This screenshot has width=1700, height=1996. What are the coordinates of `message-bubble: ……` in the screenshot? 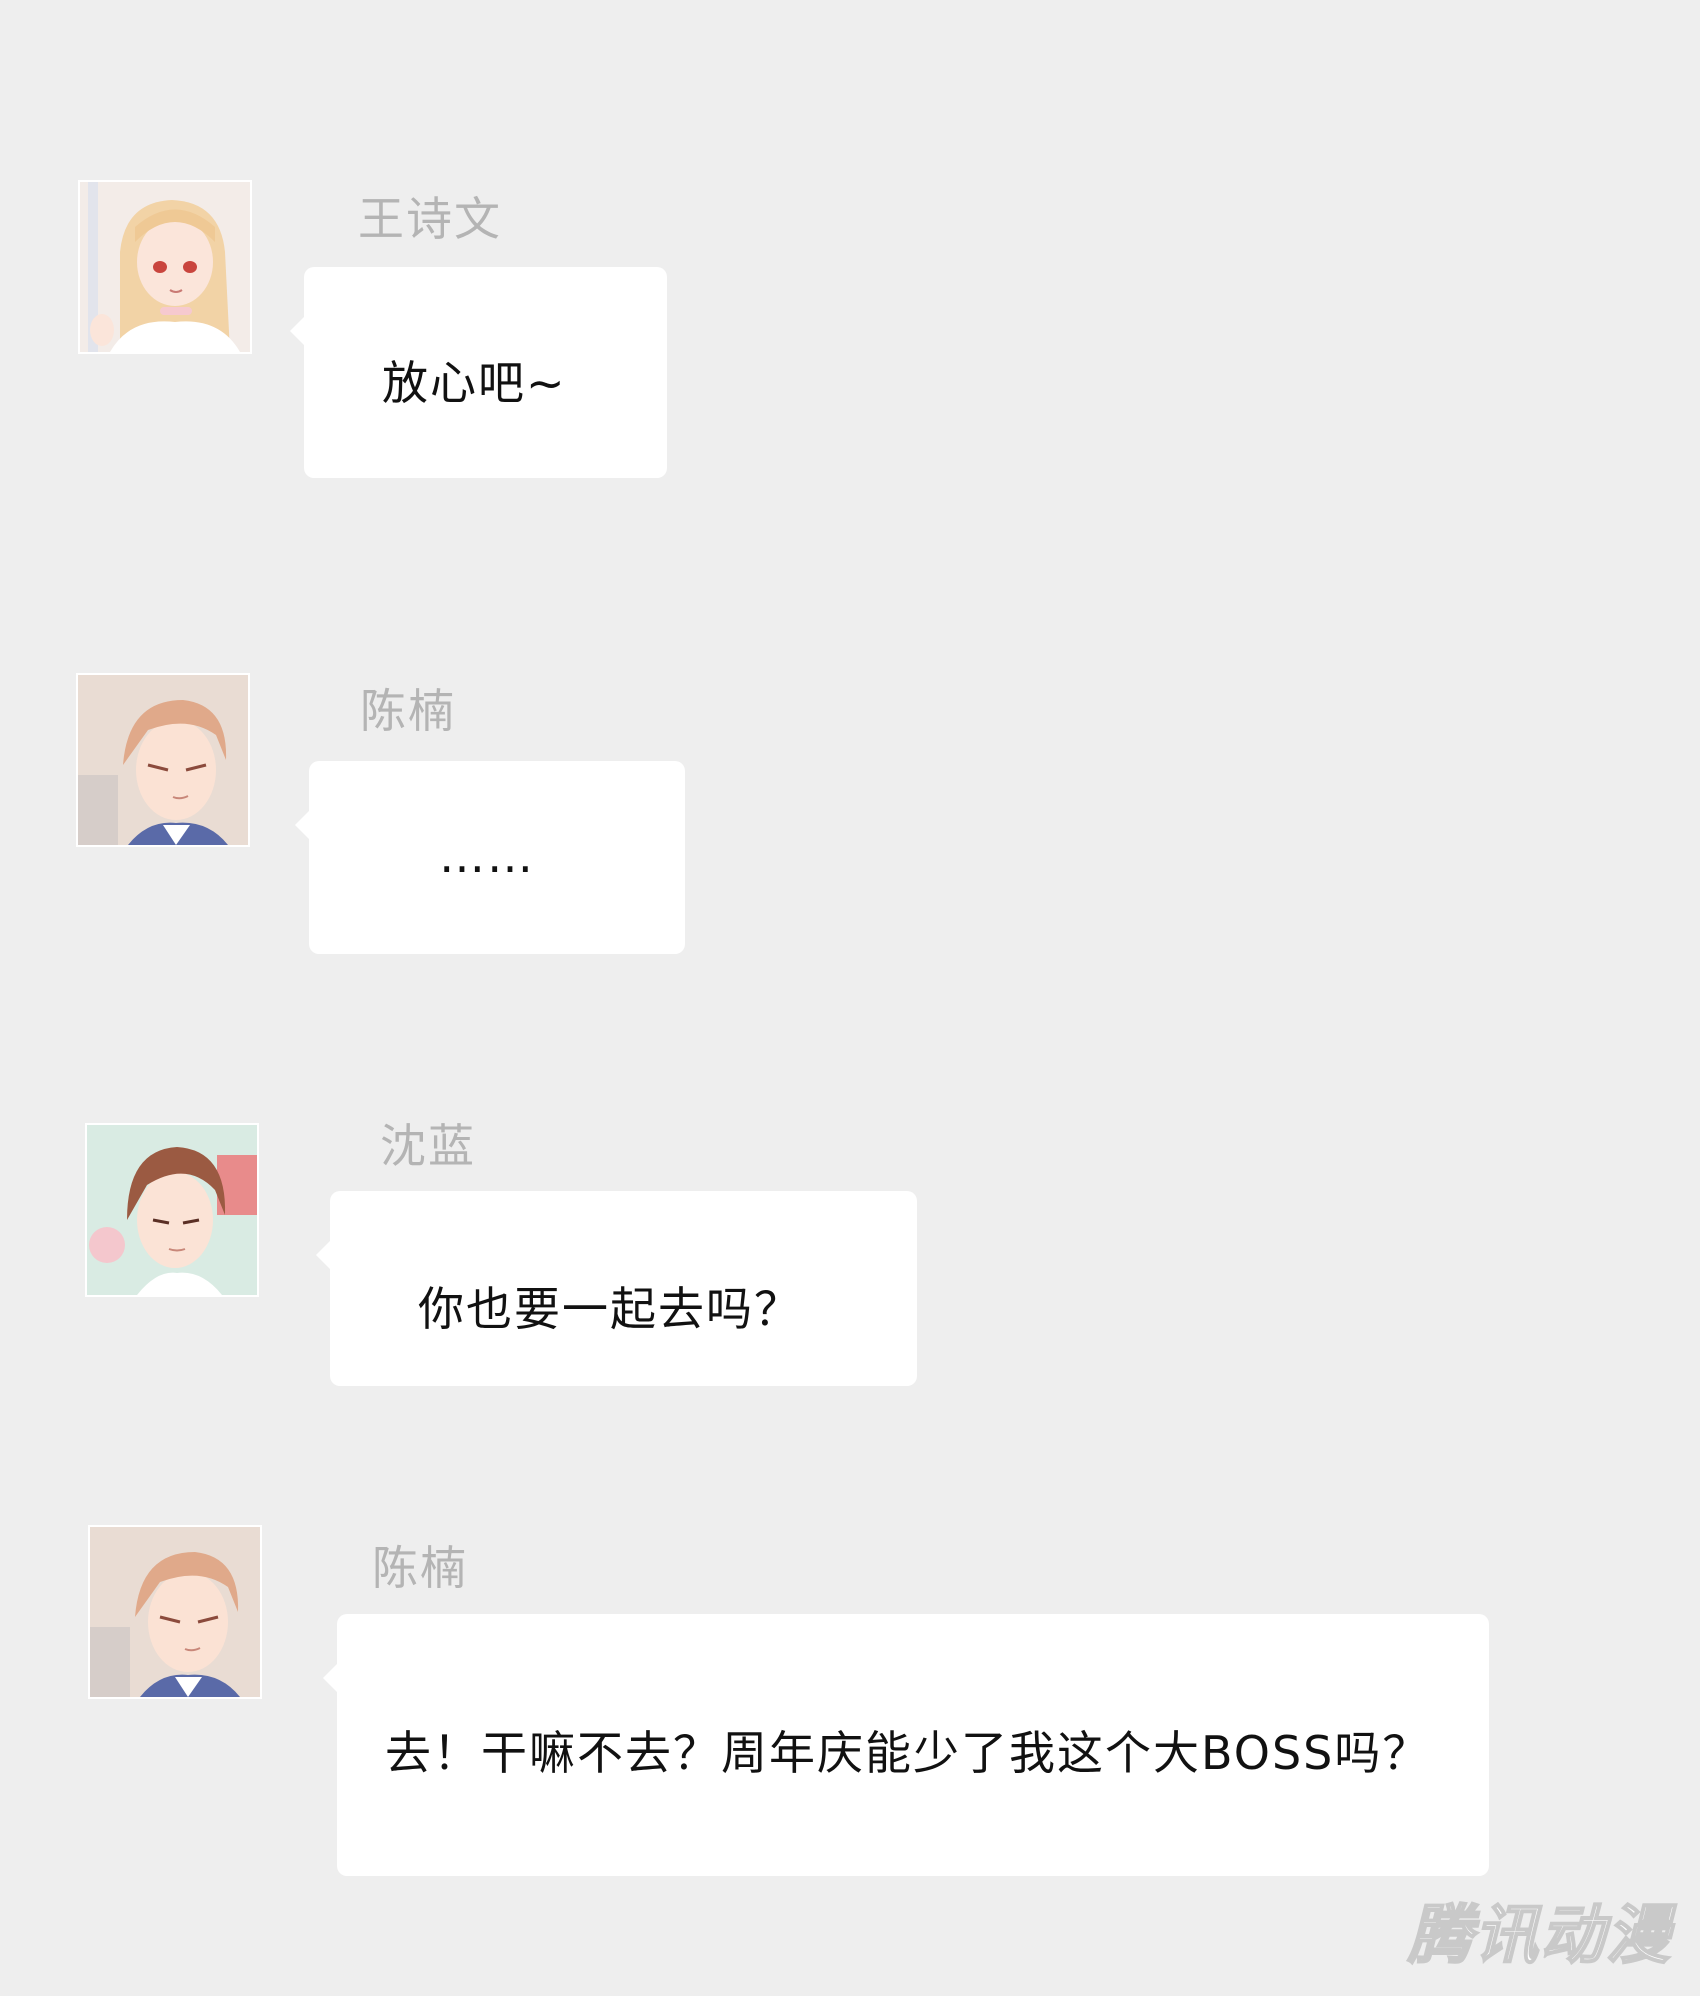 It's located at (490, 857).